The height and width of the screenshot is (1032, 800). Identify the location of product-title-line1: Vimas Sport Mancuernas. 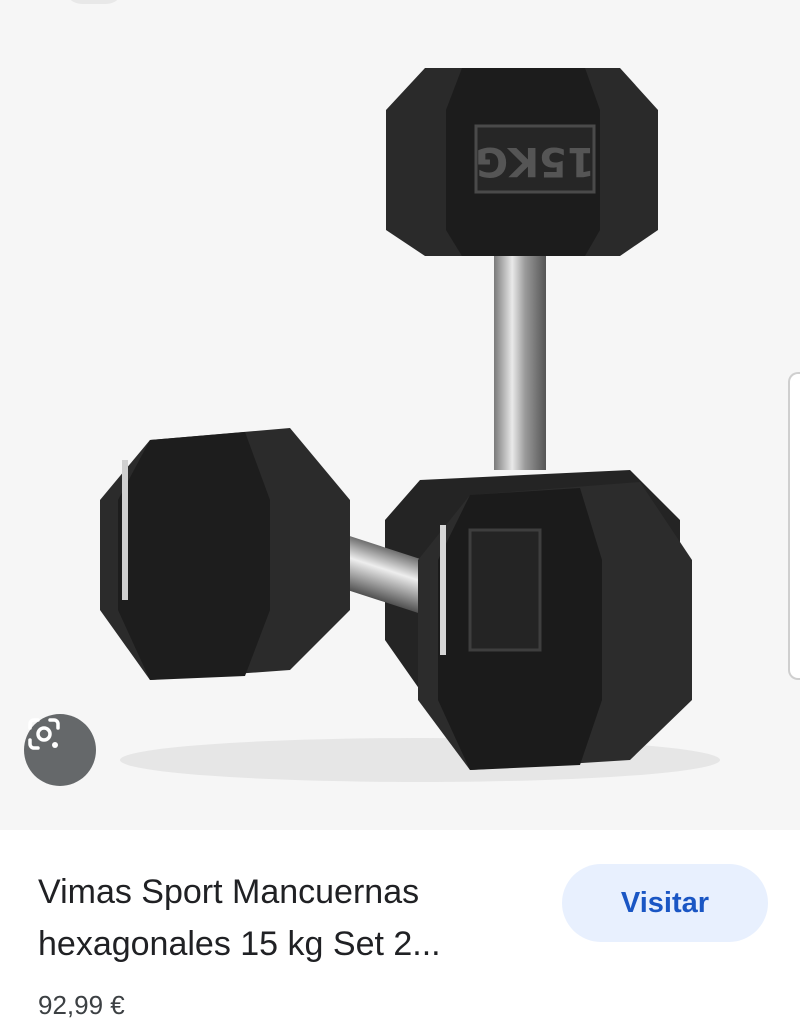
(229, 892).